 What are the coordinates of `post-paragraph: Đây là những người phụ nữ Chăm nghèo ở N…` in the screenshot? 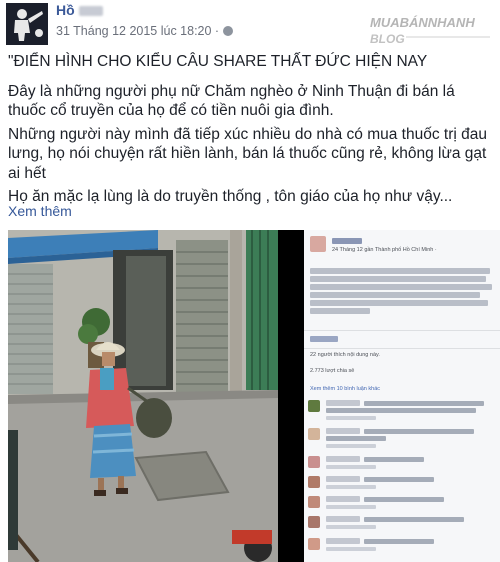 It's located at (231, 101).